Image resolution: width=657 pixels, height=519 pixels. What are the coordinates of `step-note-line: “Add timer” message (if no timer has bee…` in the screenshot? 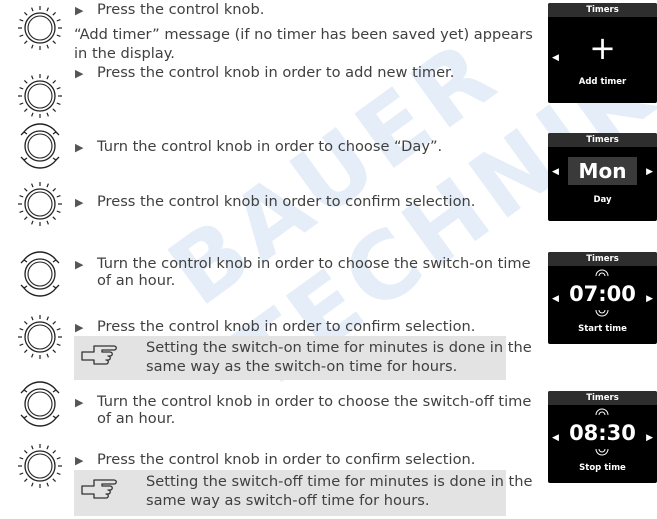 It's located at (303, 34).